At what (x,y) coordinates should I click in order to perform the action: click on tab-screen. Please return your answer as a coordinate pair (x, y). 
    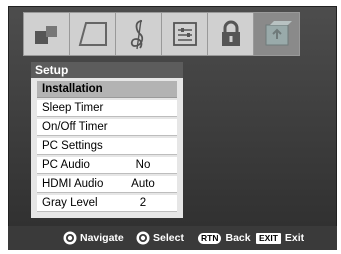
    Looking at the image, I should click on (92, 34).